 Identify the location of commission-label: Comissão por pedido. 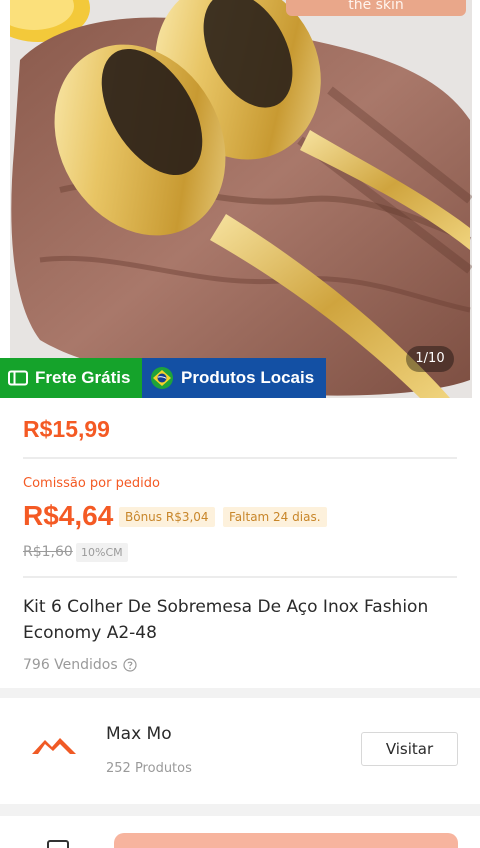
(91, 483).